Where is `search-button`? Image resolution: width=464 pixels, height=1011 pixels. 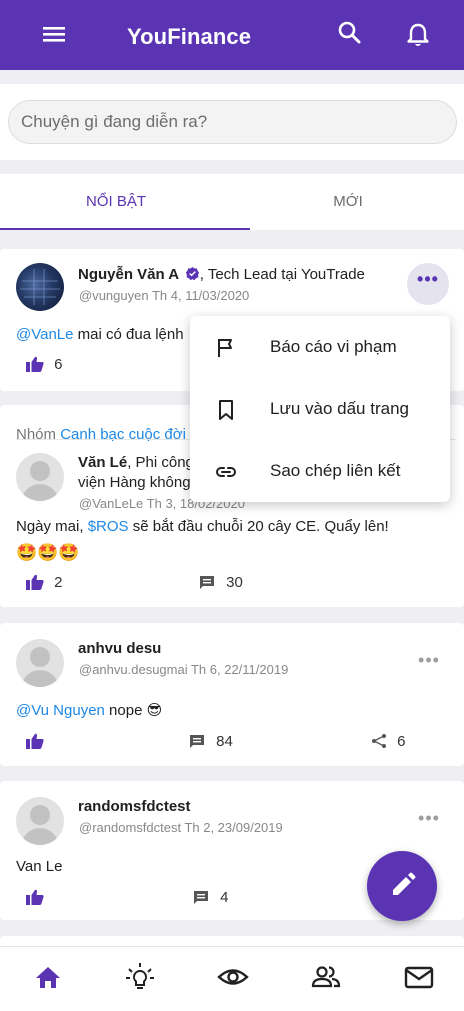 search-button is located at coordinates (350, 33).